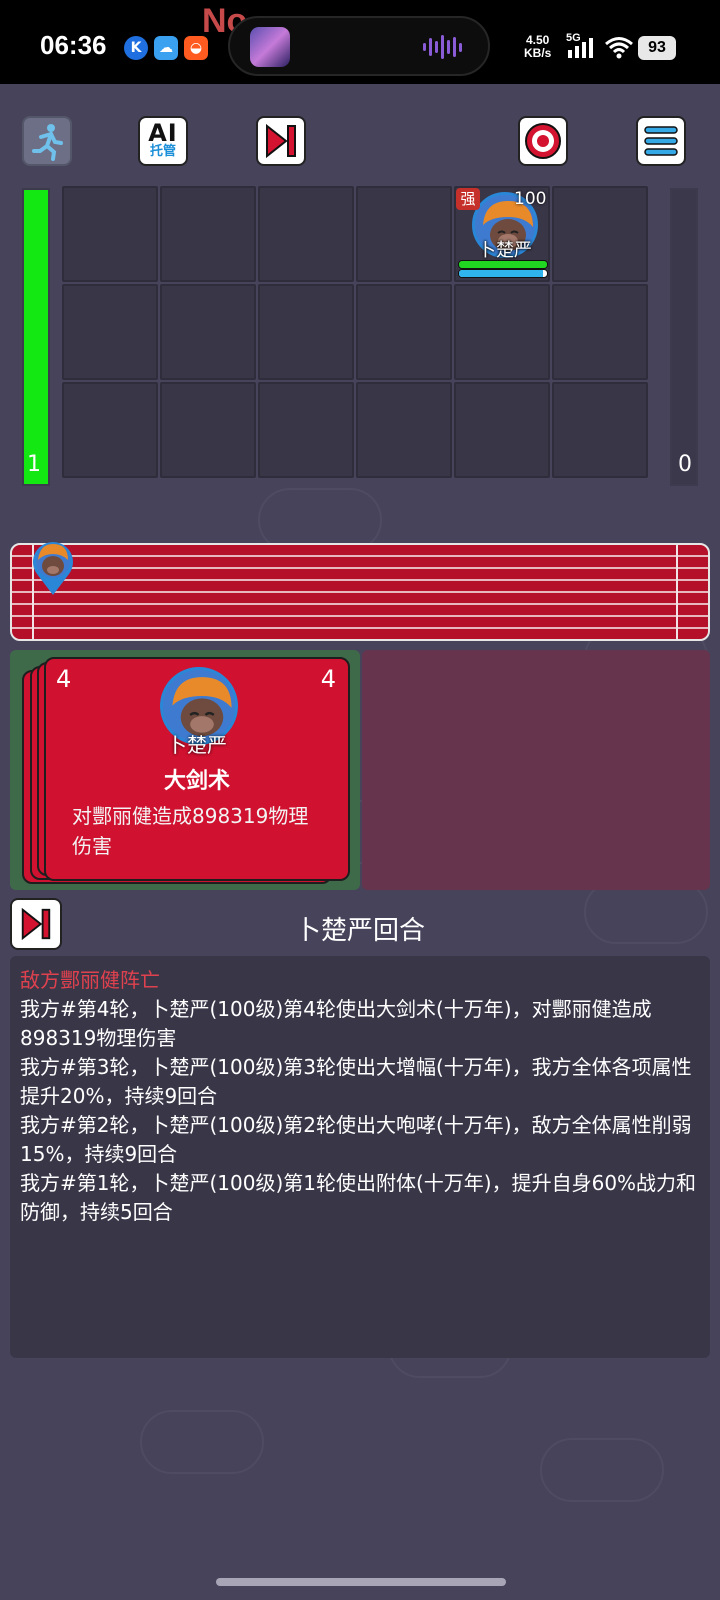 The image size is (720, 1600). I want to click on unit-energy-fill, so click(501, 273).